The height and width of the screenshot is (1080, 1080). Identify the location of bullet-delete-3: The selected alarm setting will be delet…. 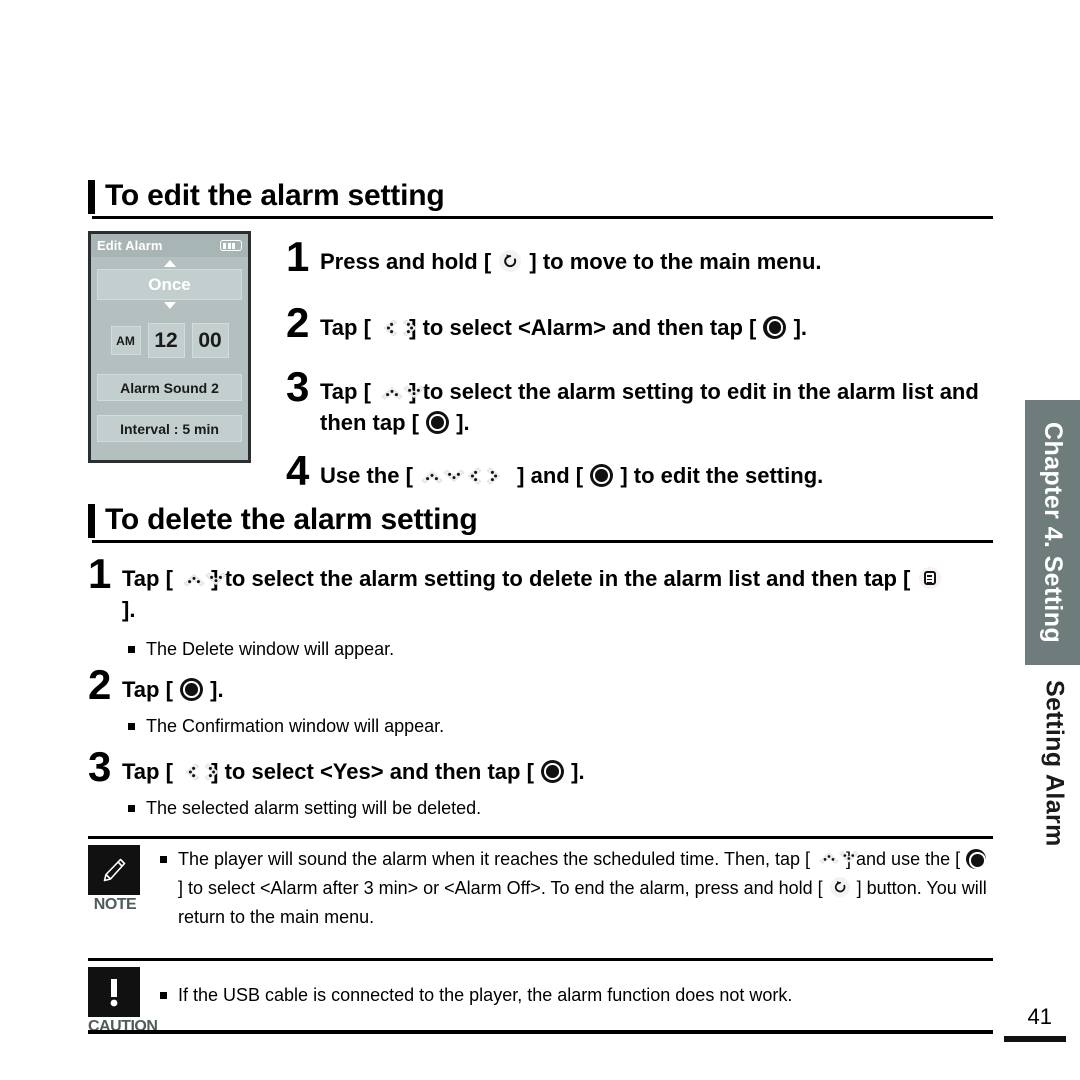
(528, 808).